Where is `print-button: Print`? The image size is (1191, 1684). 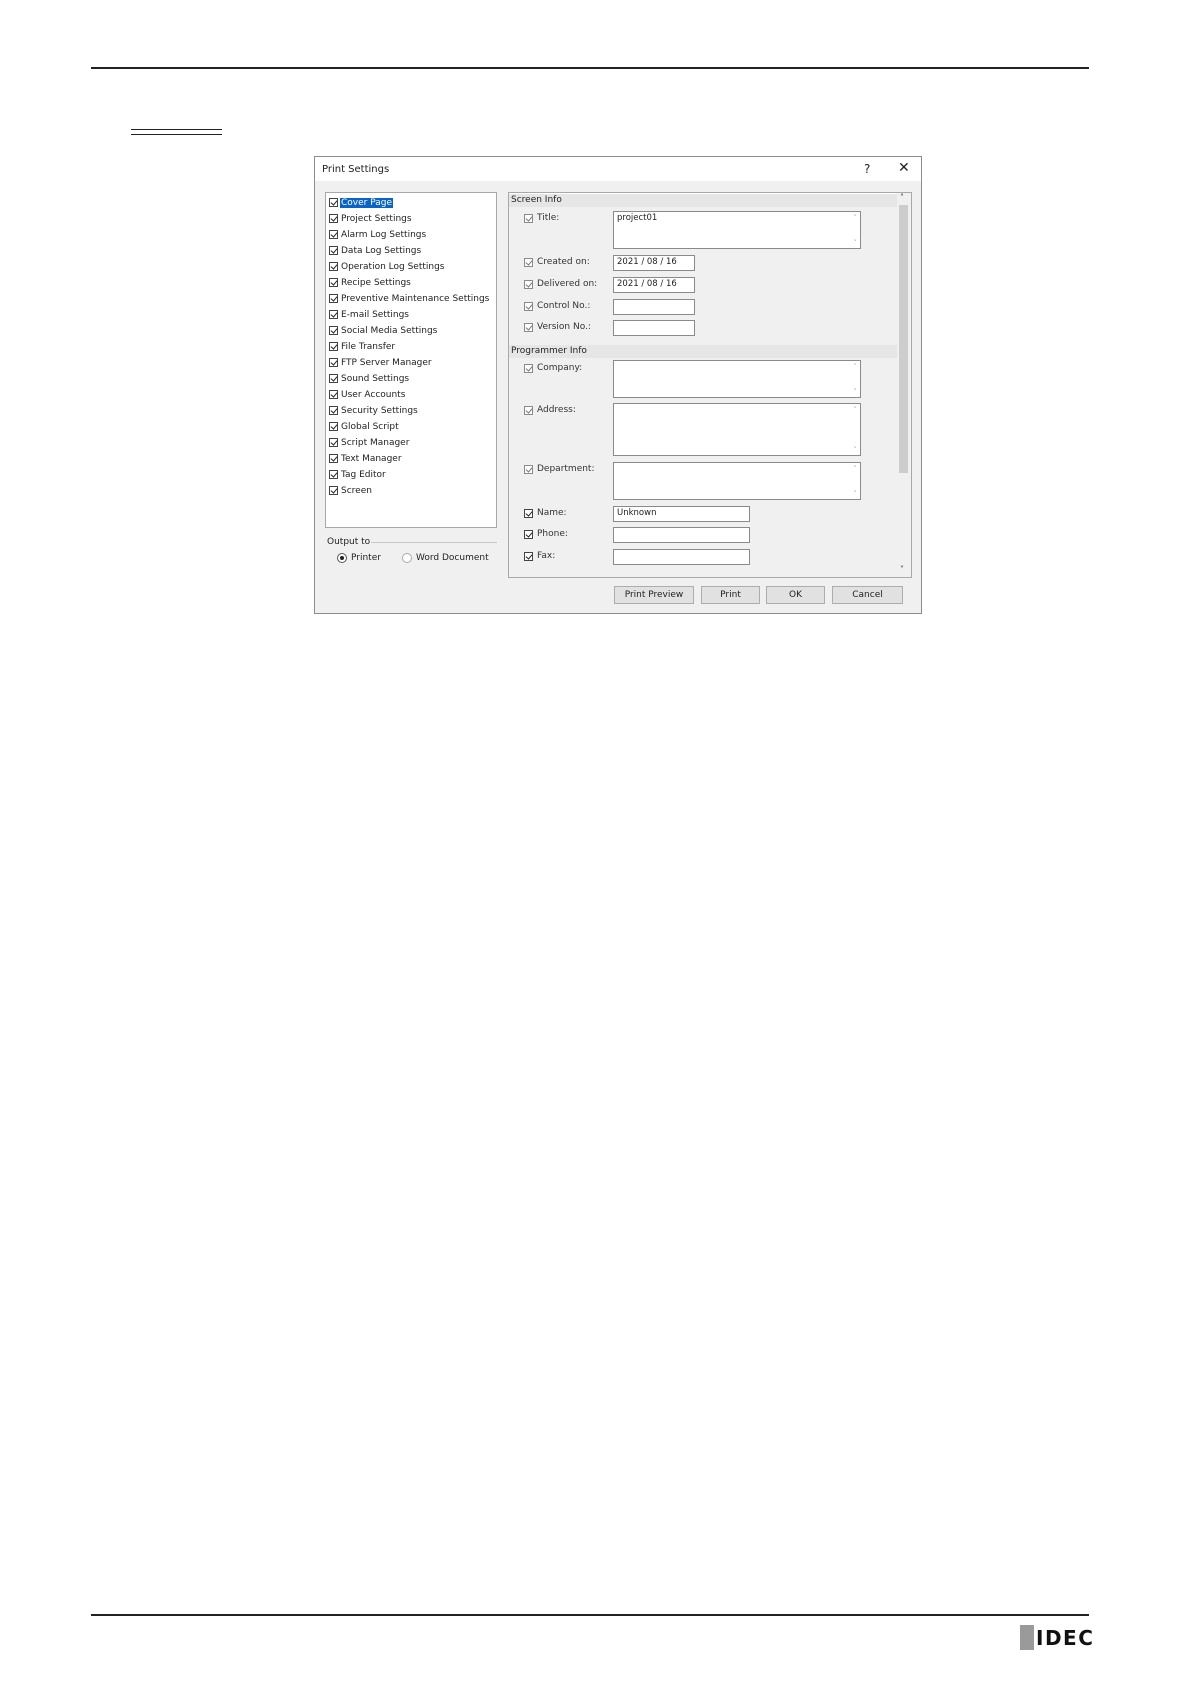 print-button: Print is located at coordinates (730, 595).